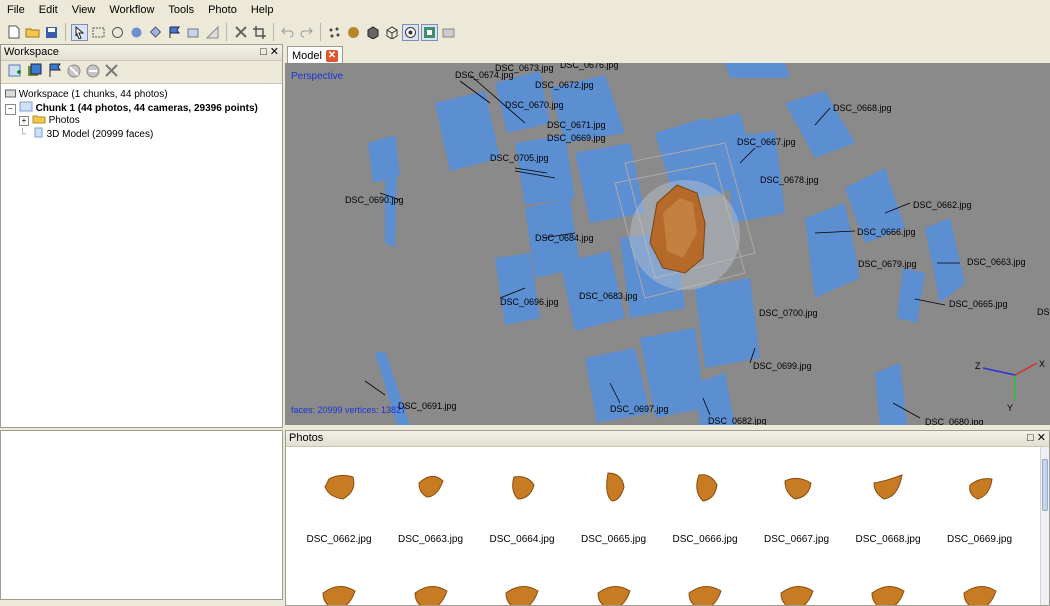 The height and width of the screenshot is (606, 1050). I want to click on tab-model: Model ✕, so click(315, 55).